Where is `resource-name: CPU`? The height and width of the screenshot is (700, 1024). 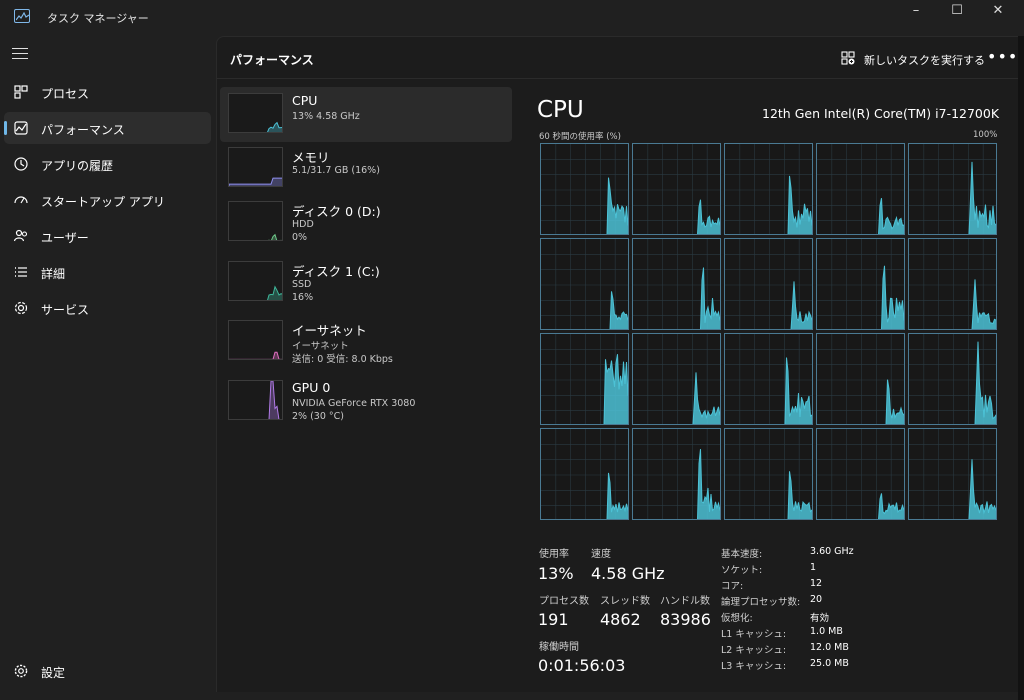 resource-name: CPU is located at coordinates (305, 100).